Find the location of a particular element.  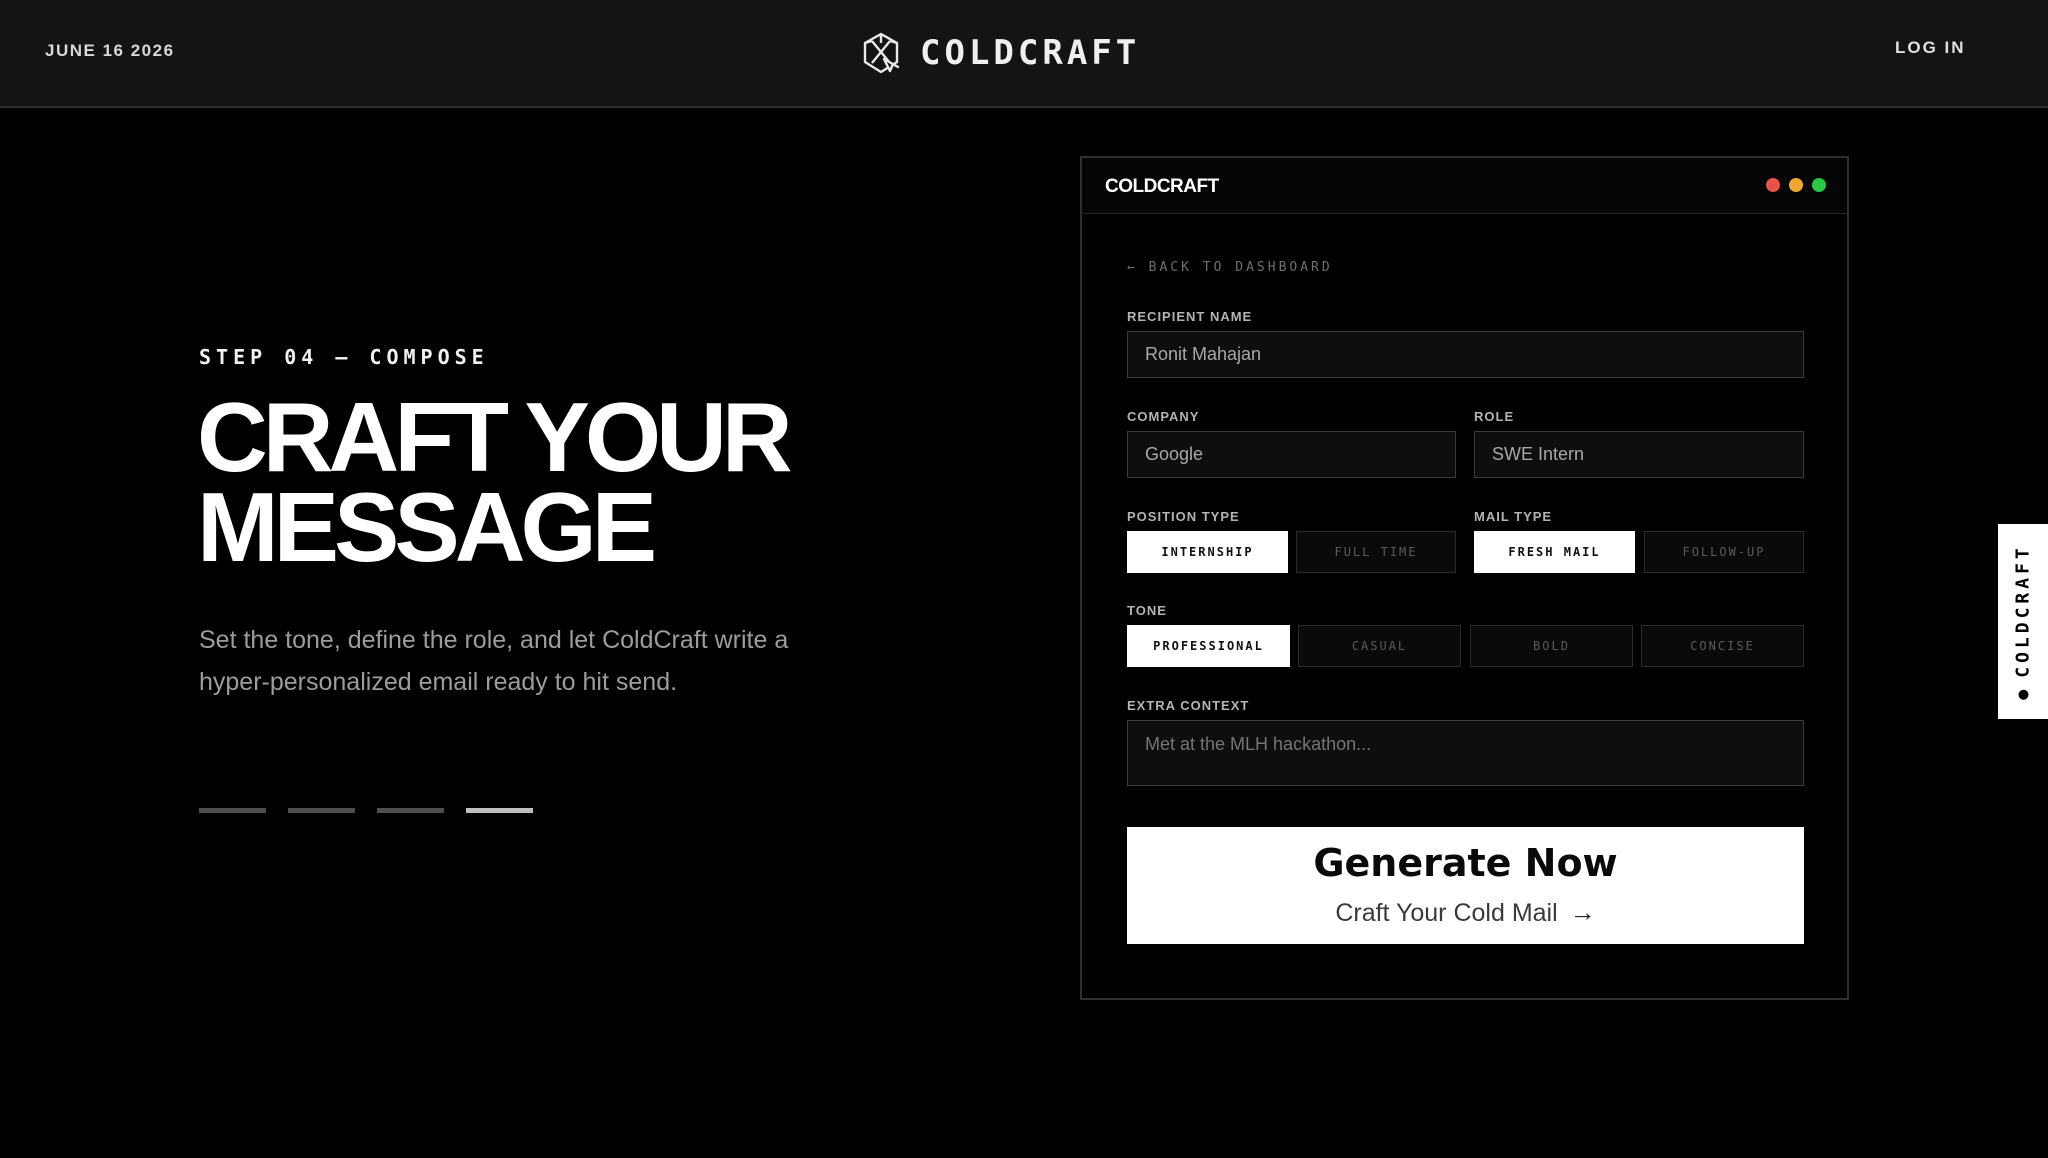

side-tab-label: COLDCRAFT is located at coordinates (2023, 611).